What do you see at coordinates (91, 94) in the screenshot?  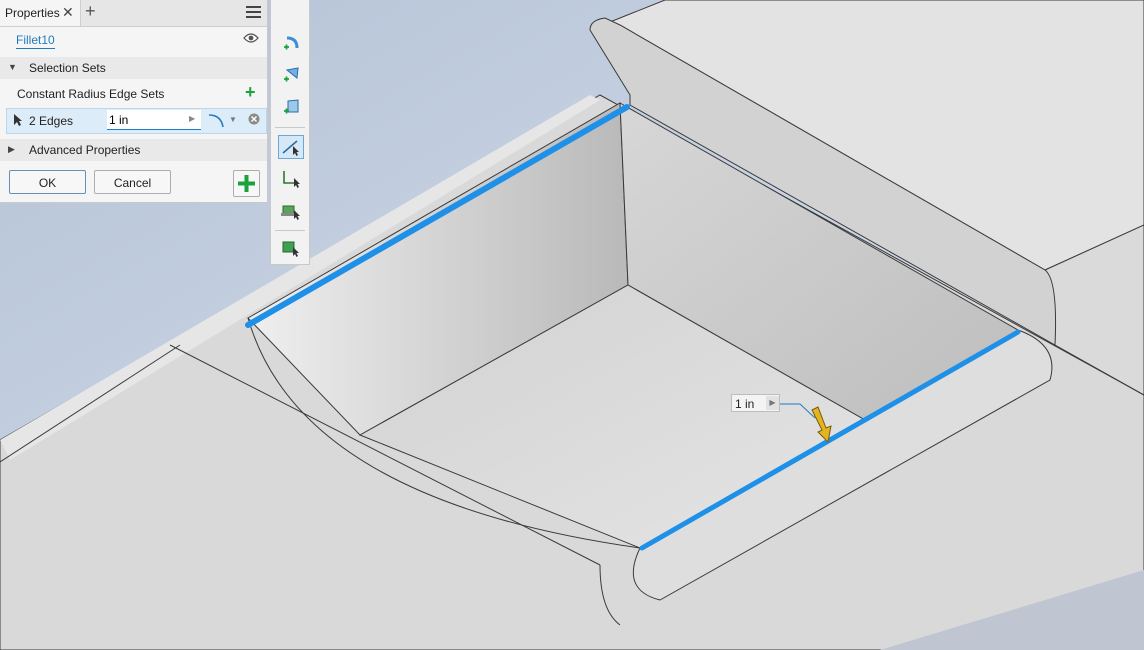 I see `edge-sets-label: Constant Radius Edge Sets` at bounding box center [91, 94].